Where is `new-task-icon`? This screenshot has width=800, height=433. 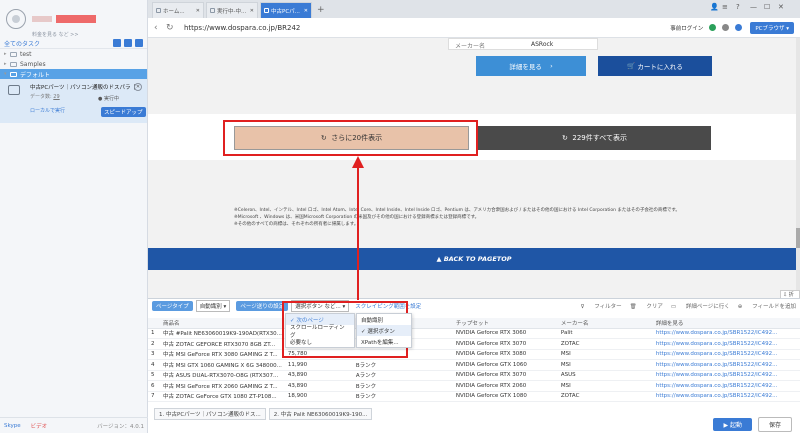
new-task-icon is located at coordinates (117, 43).